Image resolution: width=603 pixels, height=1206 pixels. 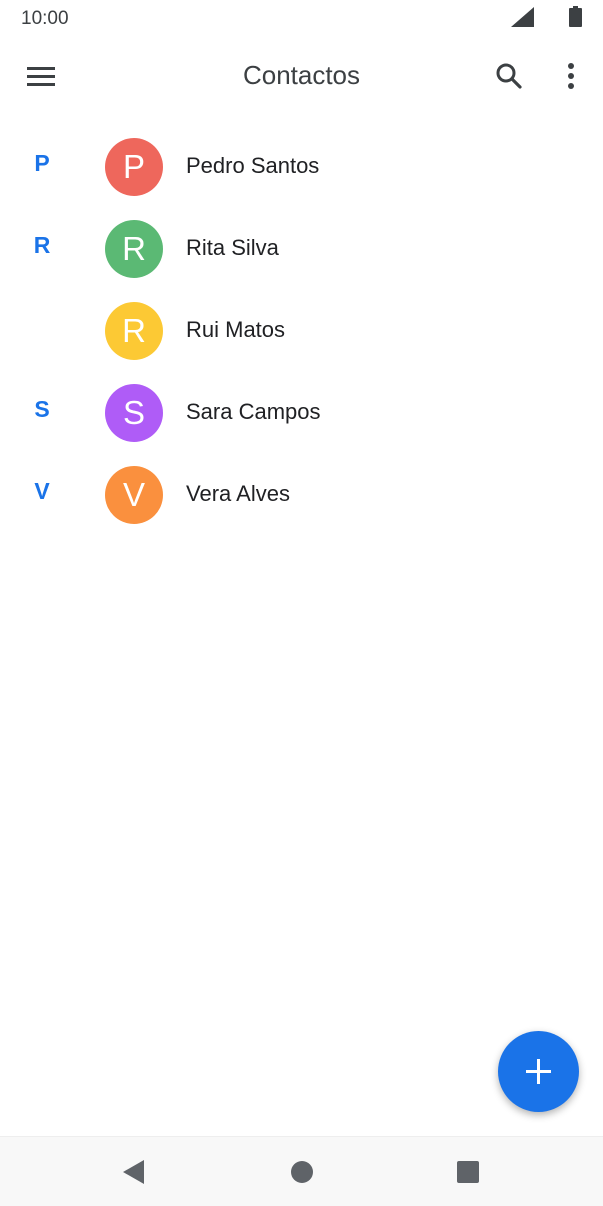 I want to click on plus-icon, so click(x=538, y=1071).